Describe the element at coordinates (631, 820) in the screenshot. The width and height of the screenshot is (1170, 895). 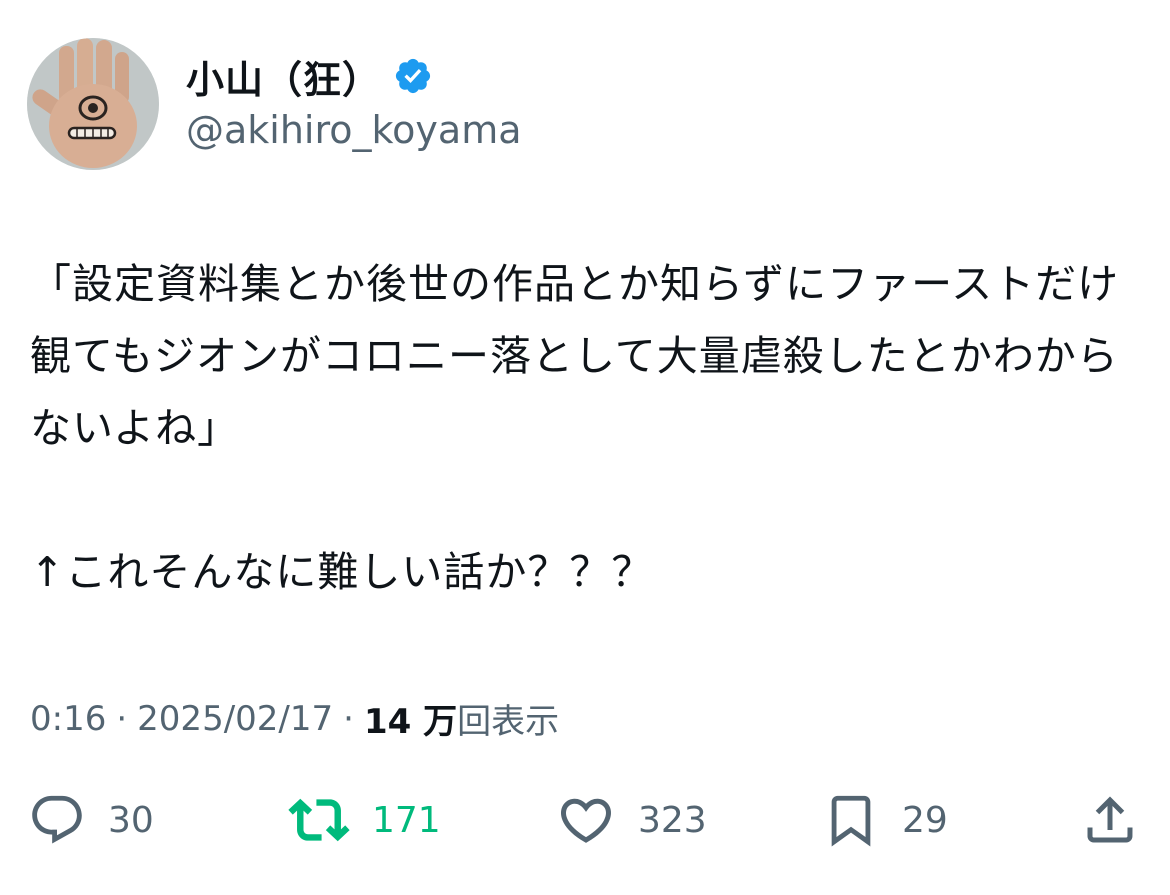
I see `like-button: 323` at that location.